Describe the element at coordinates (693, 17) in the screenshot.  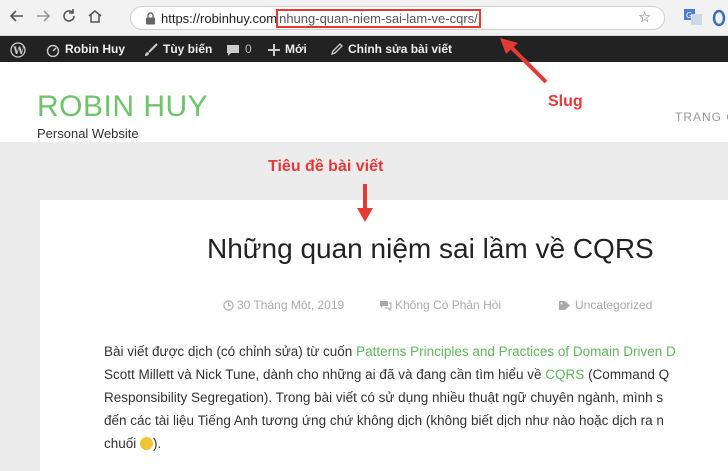
I see `translate-extension-icon: G` at that location.